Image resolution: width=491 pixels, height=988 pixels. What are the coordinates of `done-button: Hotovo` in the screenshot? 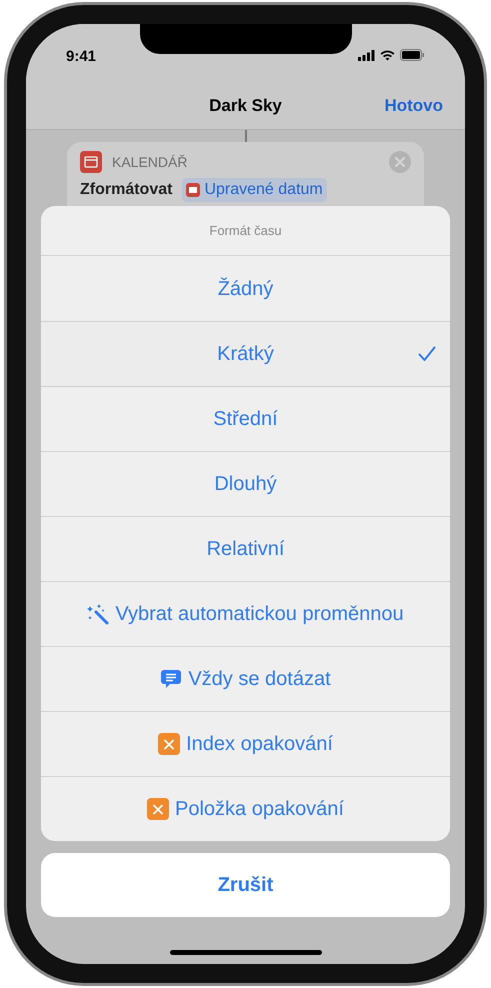 It's located at (413, 105).